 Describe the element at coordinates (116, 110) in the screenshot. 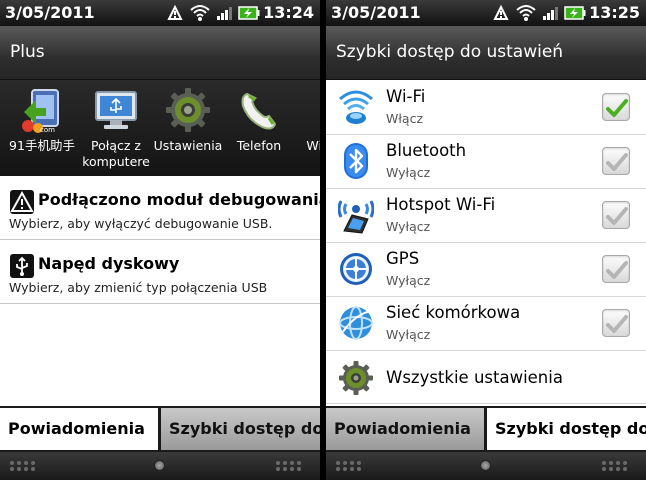

I see `usb-computer-icon` at that location.